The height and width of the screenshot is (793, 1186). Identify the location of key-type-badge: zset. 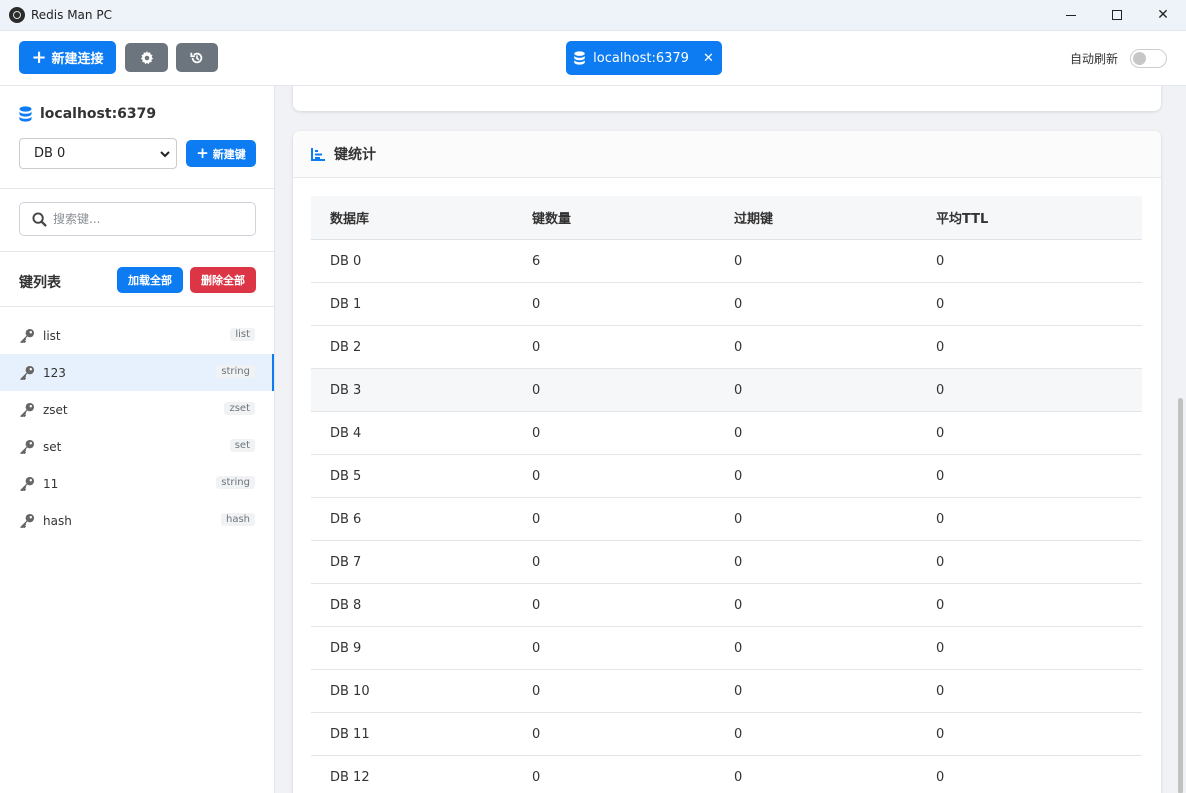
(239, 408).